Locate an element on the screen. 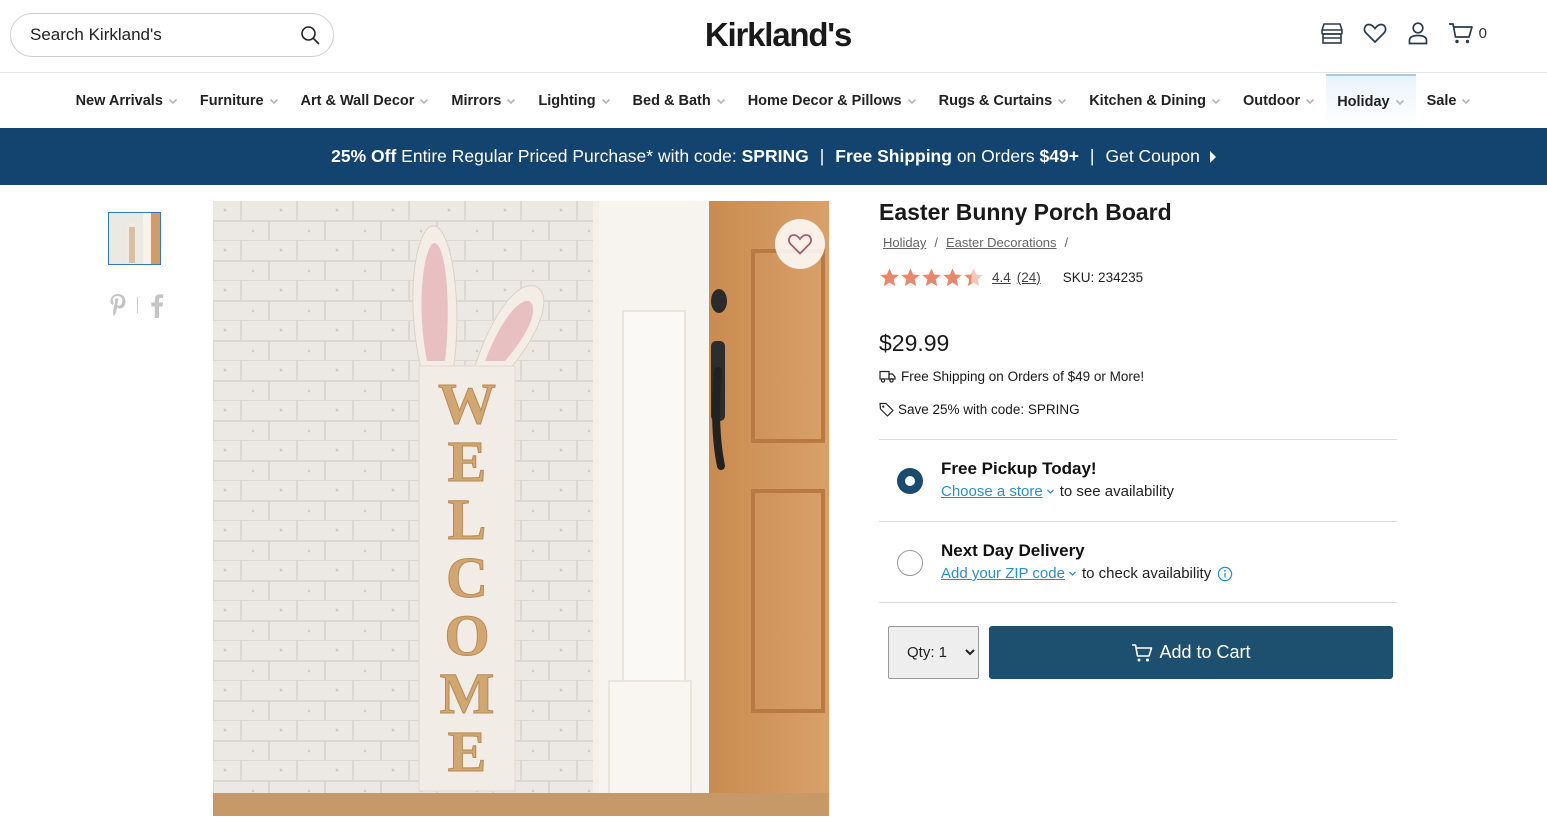 This screenshot has height=833, width=1547. promo-shipping-amount: $49+ is located at coordinates (1059, 156).